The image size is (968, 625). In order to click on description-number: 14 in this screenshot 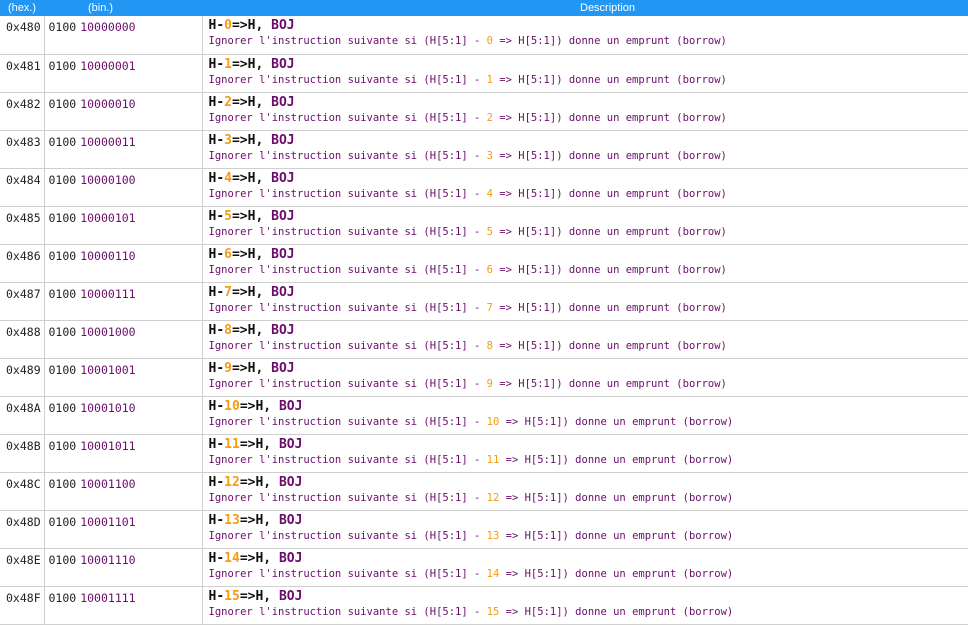, I will do `click(493, 574)`.